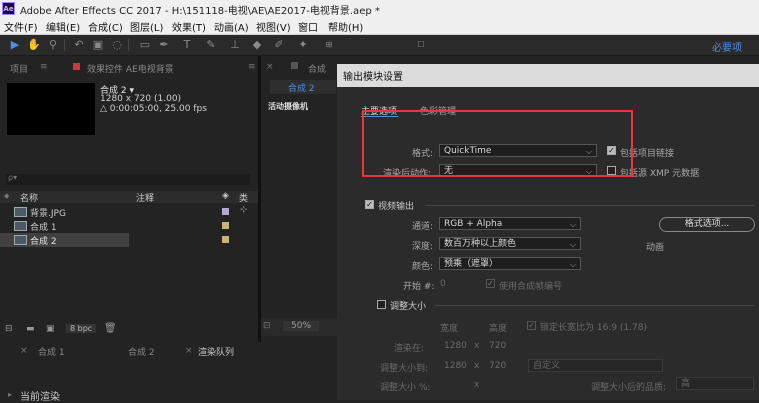 The height and width of the screenshot is (403, 759). Describe the element at coordinates (629, 388) in the screenshot. I see `resize-quality-label: 调整大小后的品质:` at that location.